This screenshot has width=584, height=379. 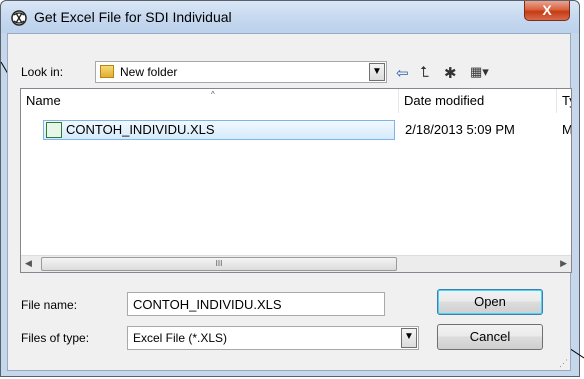 What do you see at coordinates (402, 73) in the screenshot?
I see `back-arrow-icon: ⇦` at bounding box center [402, 73].